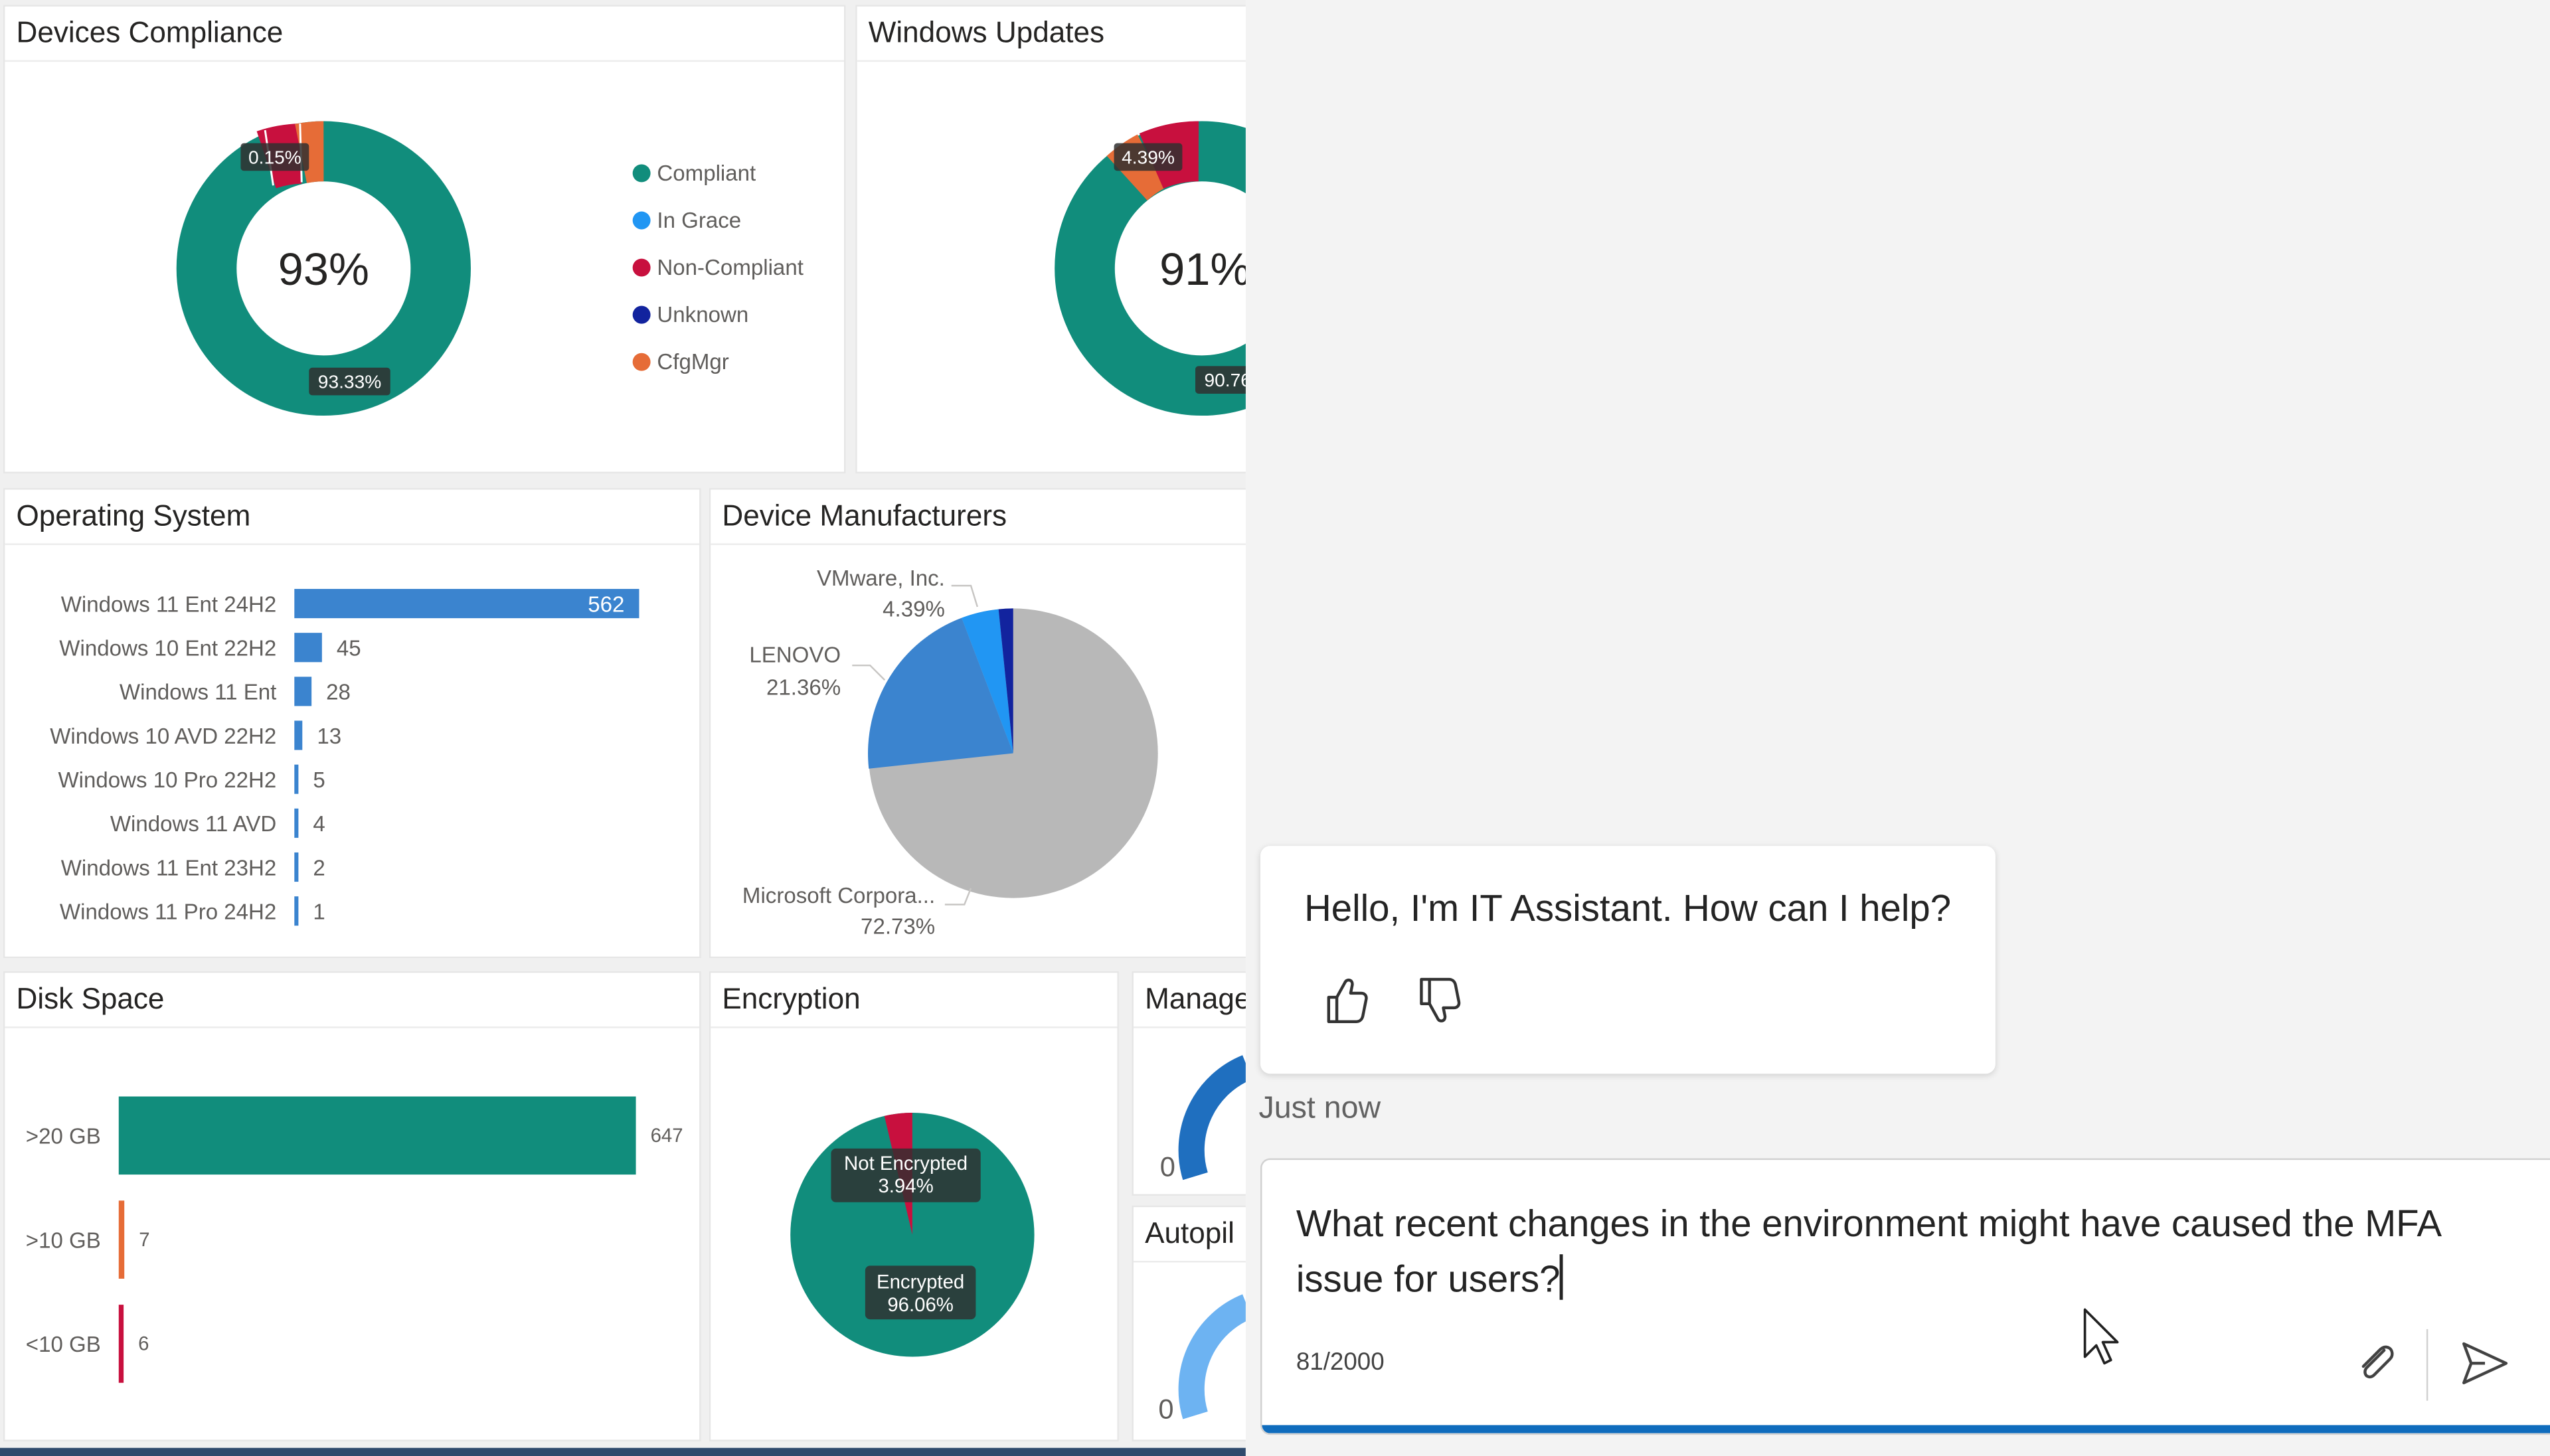 This screenshot has width=2550, height=1456. I want to click on windows-updates-donut: 4.39% 90.76% 91%, so click(1150, 268).